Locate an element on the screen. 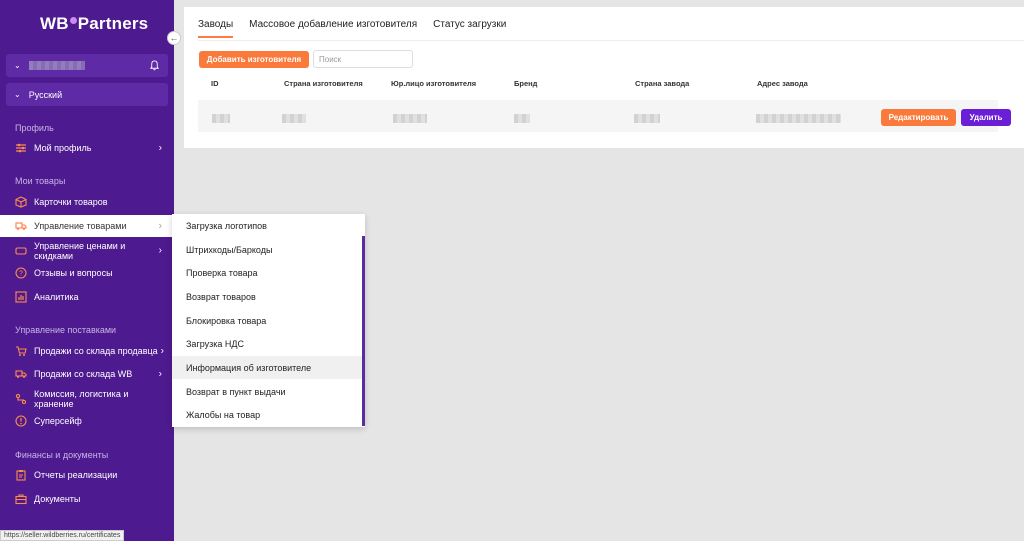 This screenshot has height=541, width=1024. section-profile: Профиль is located at coordinates (34, 128).